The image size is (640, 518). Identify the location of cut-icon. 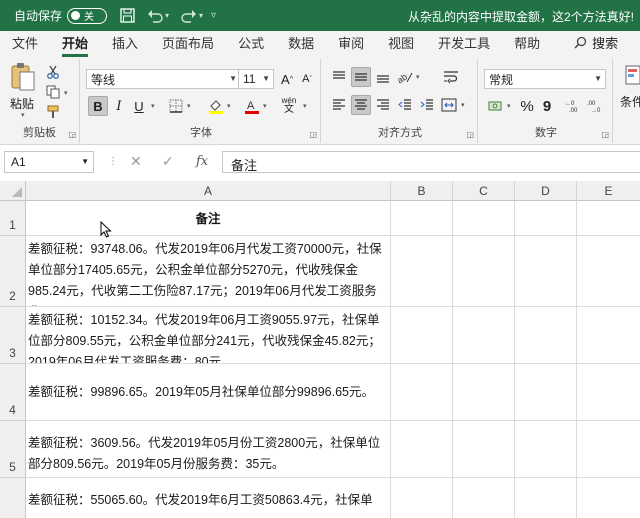
(53, 72).